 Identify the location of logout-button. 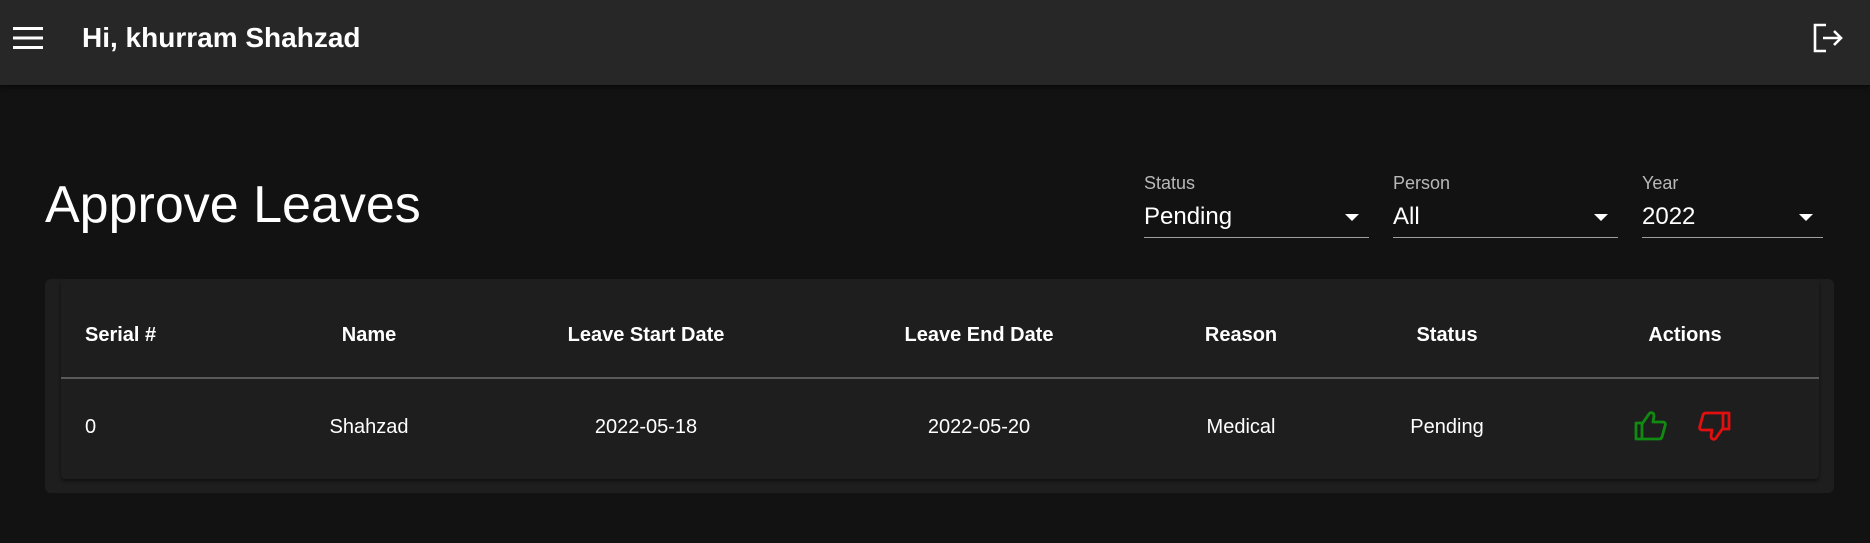
(1828, 38).